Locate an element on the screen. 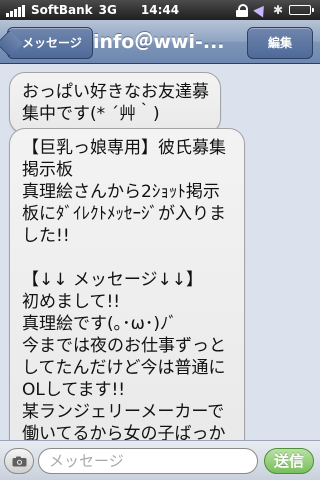 The height and width of the screenshot is (480, 320). back-button-label: メッセージ is located at coordinates (52, 43).